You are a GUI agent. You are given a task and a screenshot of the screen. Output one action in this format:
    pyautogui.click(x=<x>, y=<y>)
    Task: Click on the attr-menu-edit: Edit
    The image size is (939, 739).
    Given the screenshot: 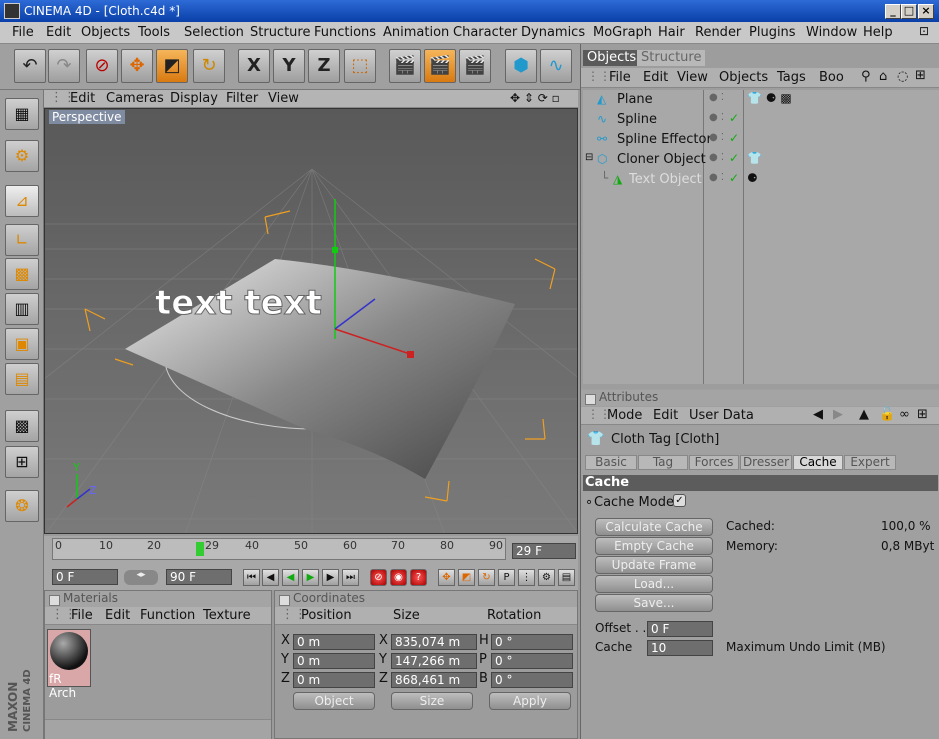 What is the action you would take?
    pyautogui.click(x=665, y=415)
    